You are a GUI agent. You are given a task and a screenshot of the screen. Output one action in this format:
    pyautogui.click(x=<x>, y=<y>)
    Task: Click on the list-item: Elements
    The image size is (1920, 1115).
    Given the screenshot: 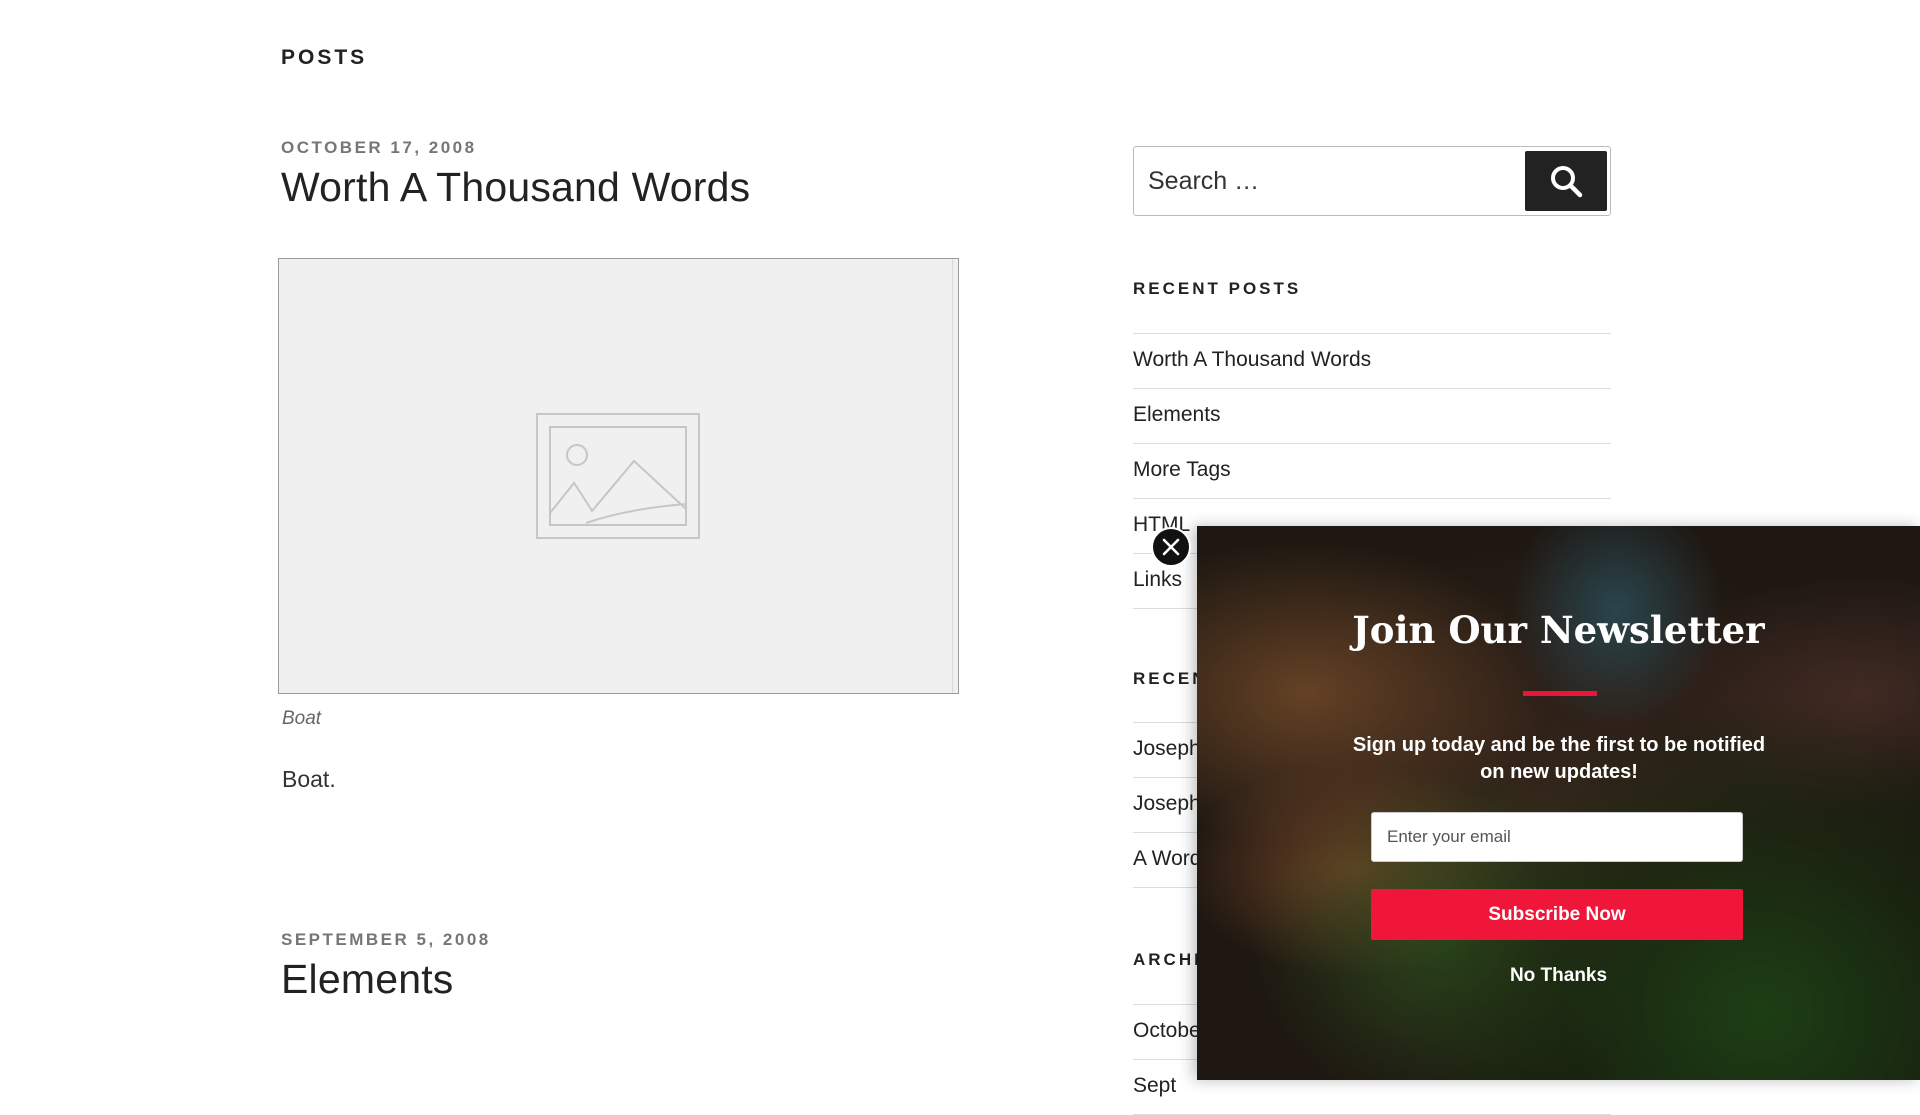 What is the action you would take?
    pyautogui.click(x=1372, y=416)
    